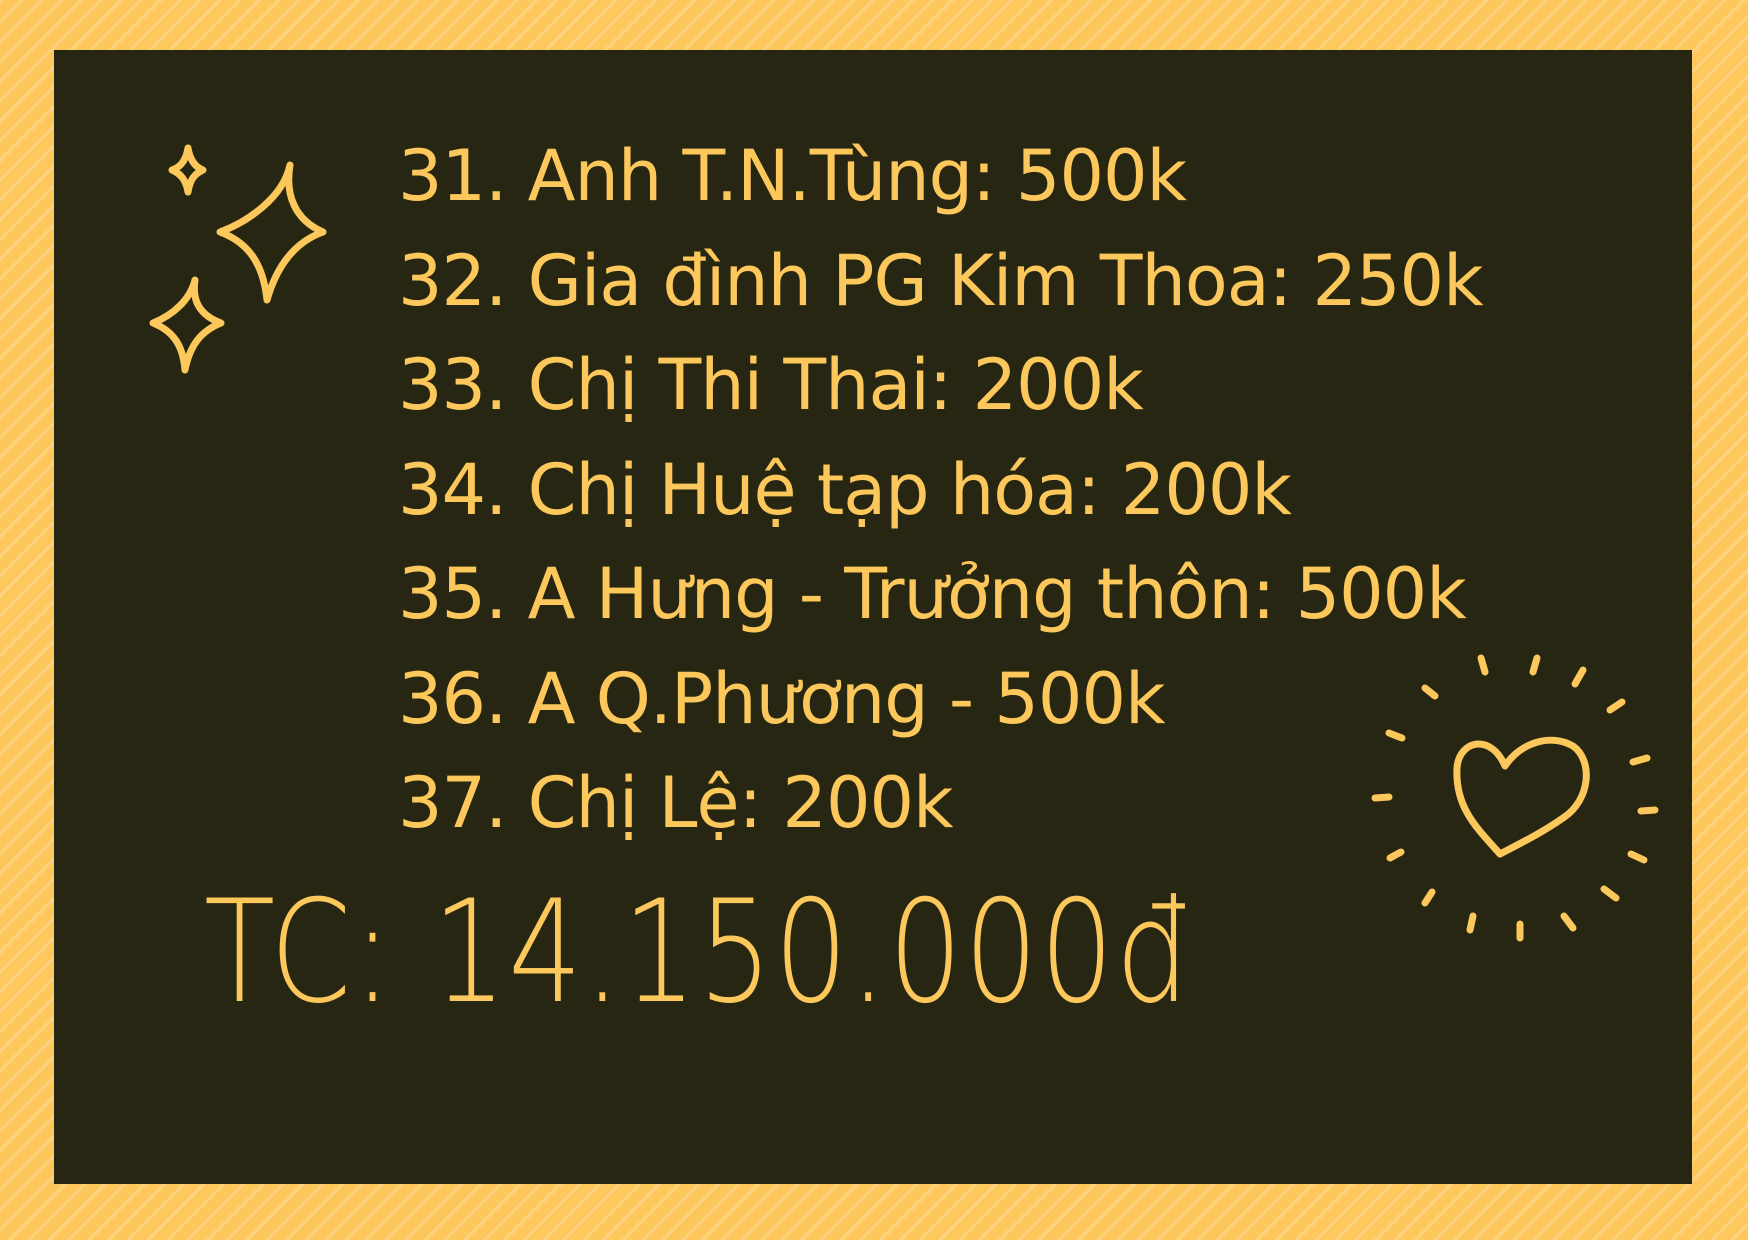  I want to click on total-amount: TC: 14.150.000đ, so click(698, 952).